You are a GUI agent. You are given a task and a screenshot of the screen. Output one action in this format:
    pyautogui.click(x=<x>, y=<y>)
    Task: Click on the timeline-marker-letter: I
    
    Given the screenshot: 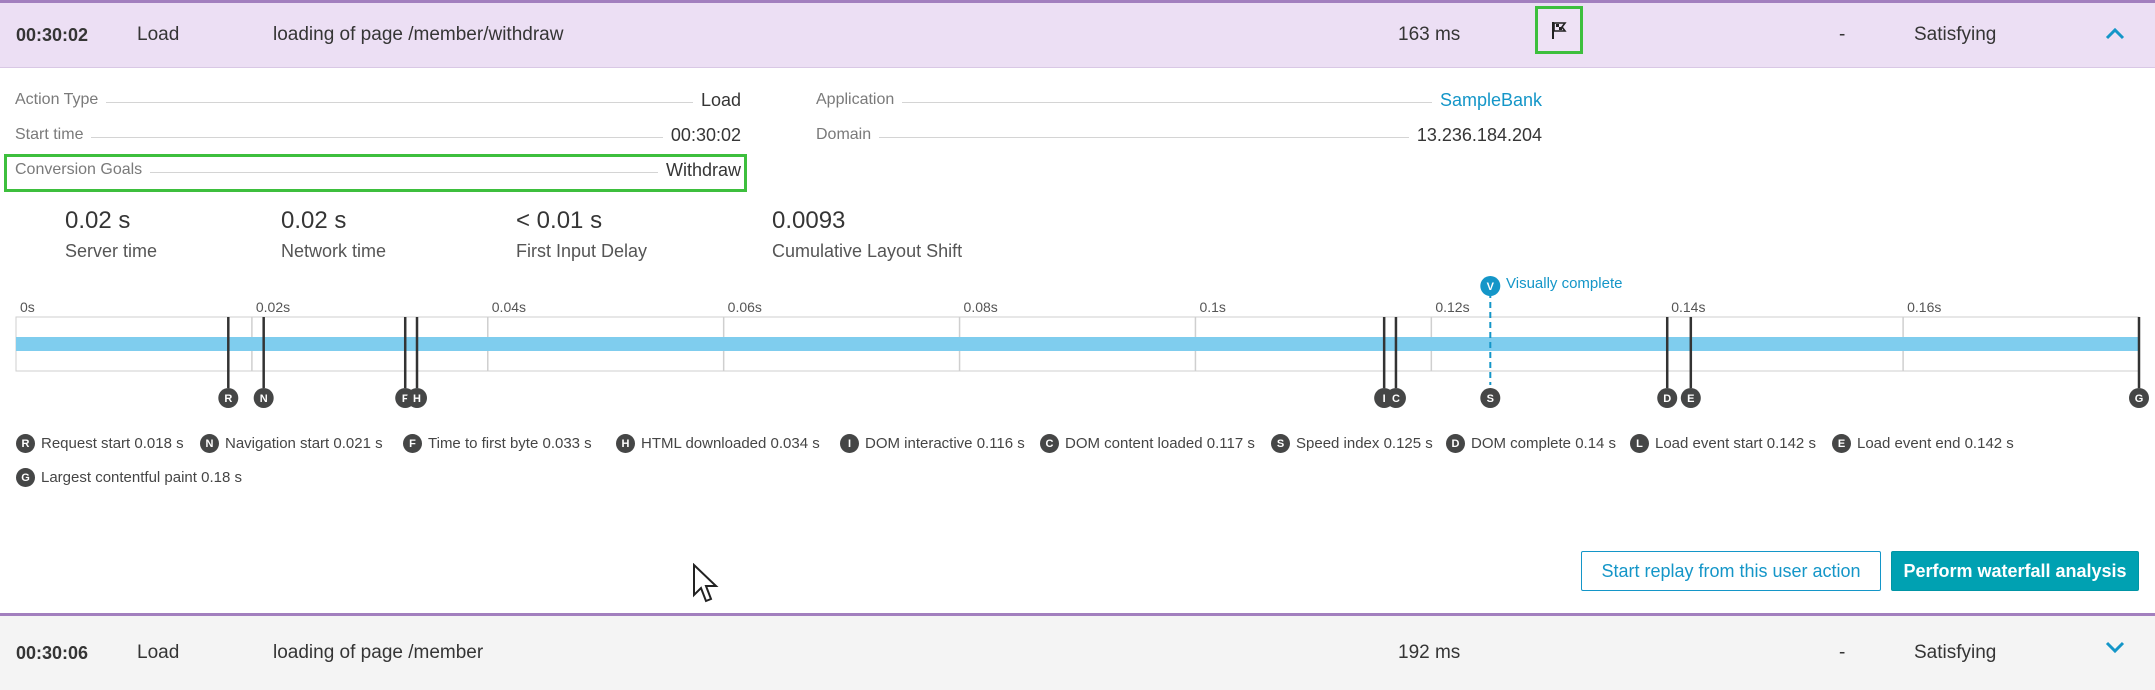 What is the action you would take?
    pyautogui.click(x=1384, y=399)
    